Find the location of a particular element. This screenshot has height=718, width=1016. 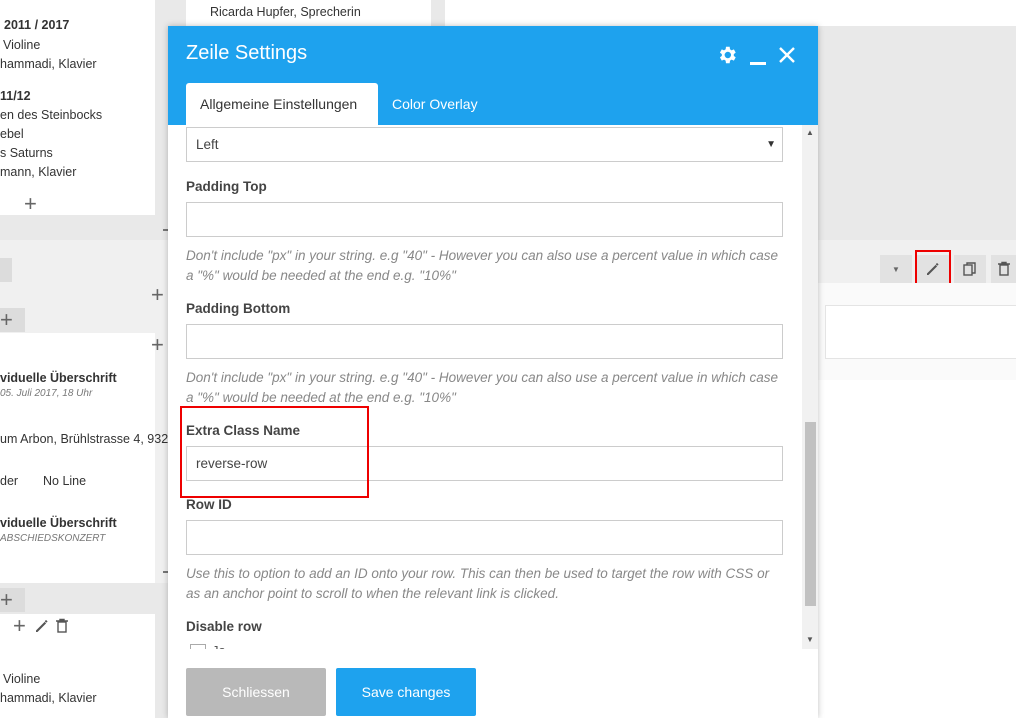

card-line: mann, Klavier is located at coordinates (38, 172).